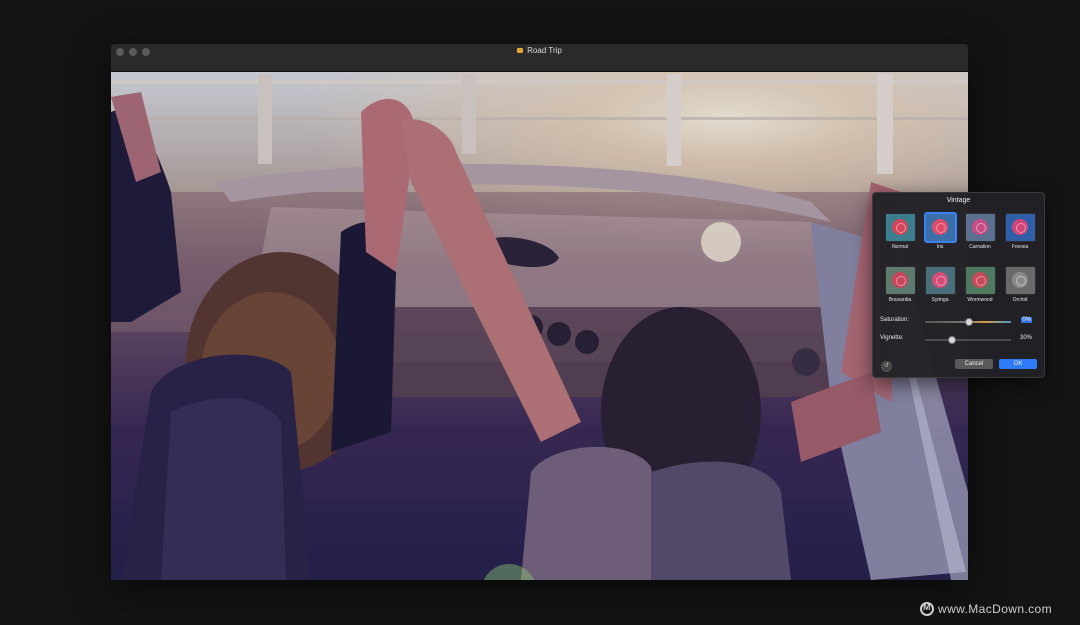 The image size is (1080, 625). I want to click on macdown-logo-icon, so click(927, 609).